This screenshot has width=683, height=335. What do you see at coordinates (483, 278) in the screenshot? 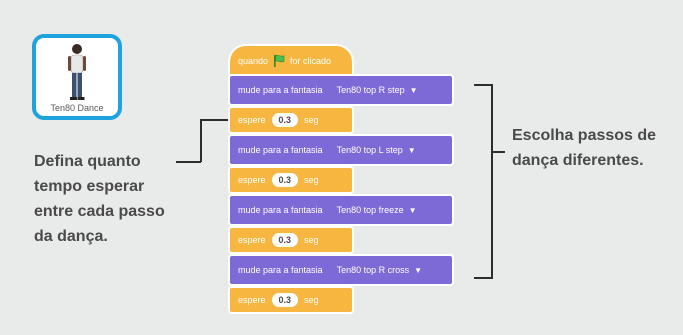
I see `bracket-bottom` at bounding box center [483, 278].